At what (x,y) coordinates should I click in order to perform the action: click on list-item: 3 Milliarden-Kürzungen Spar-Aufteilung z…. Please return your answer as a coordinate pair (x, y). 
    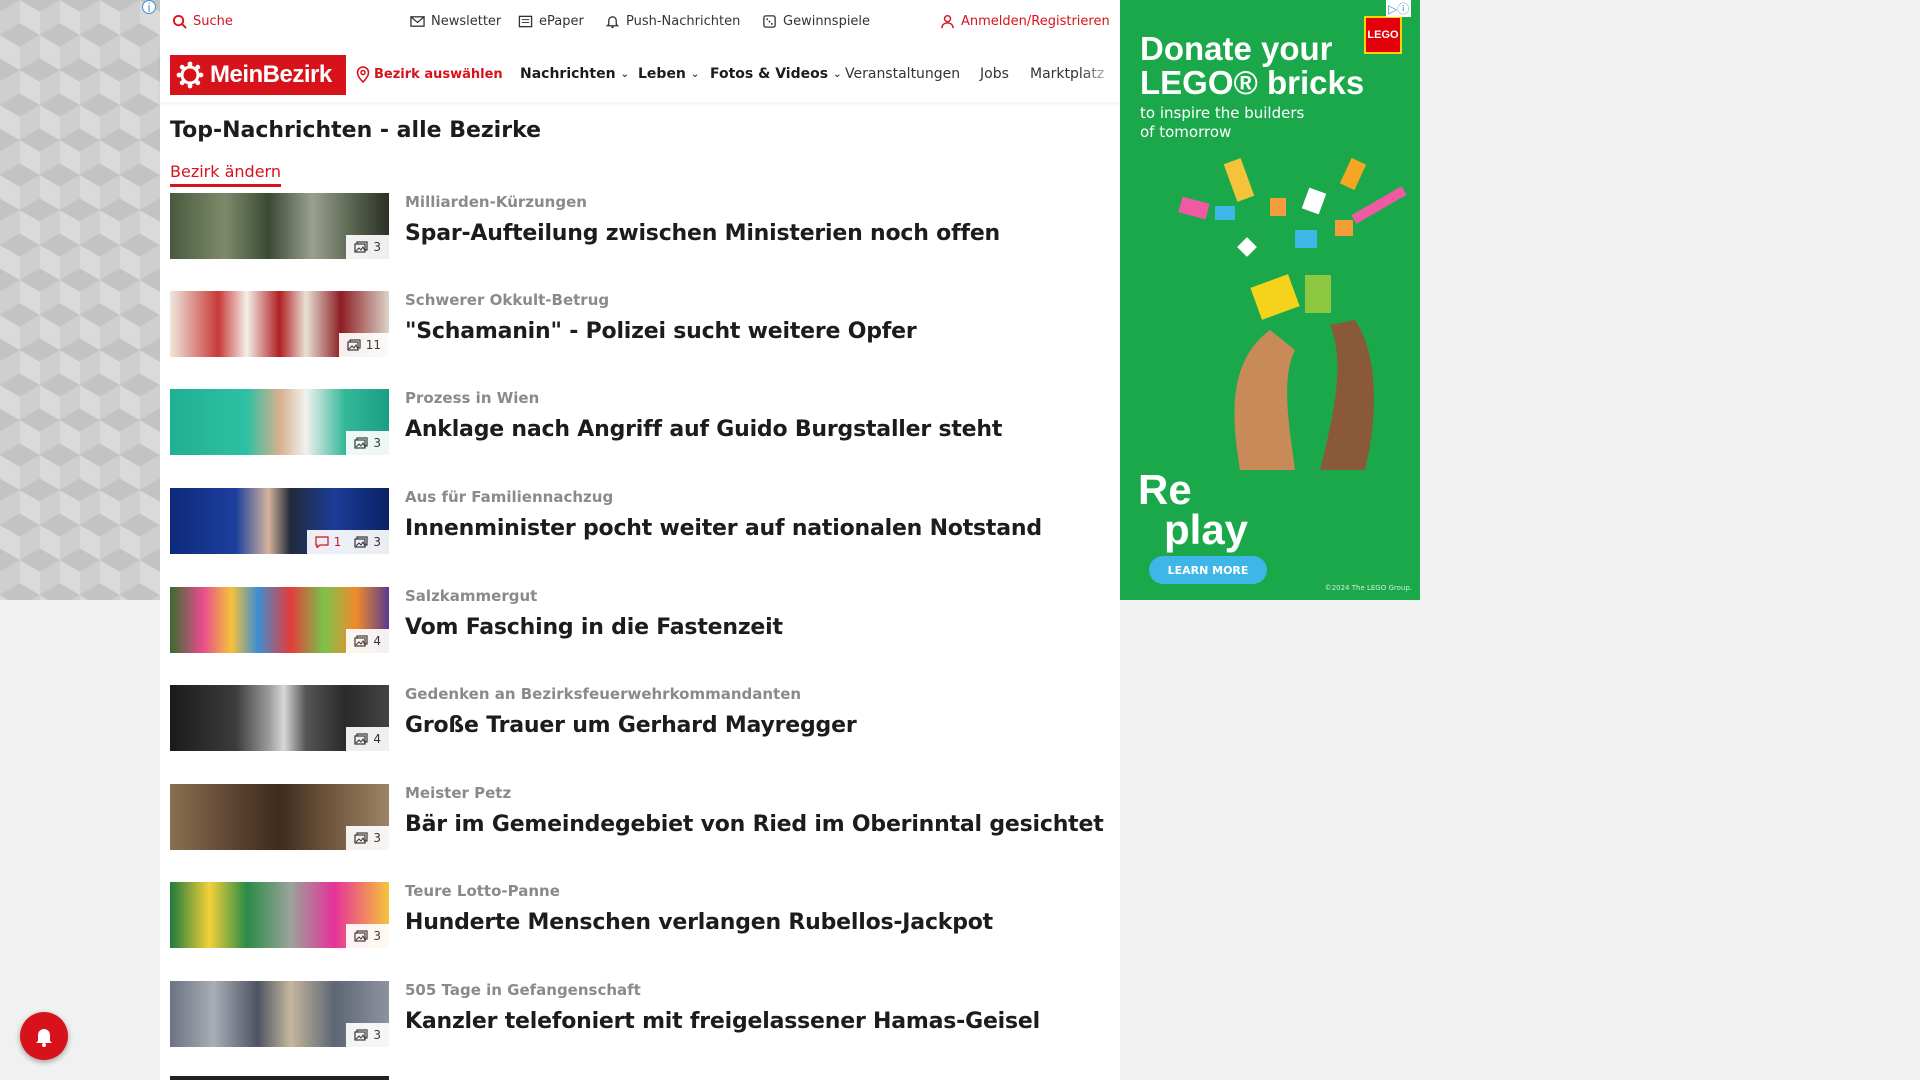
    Looking at the image, I should click on (640, 227).